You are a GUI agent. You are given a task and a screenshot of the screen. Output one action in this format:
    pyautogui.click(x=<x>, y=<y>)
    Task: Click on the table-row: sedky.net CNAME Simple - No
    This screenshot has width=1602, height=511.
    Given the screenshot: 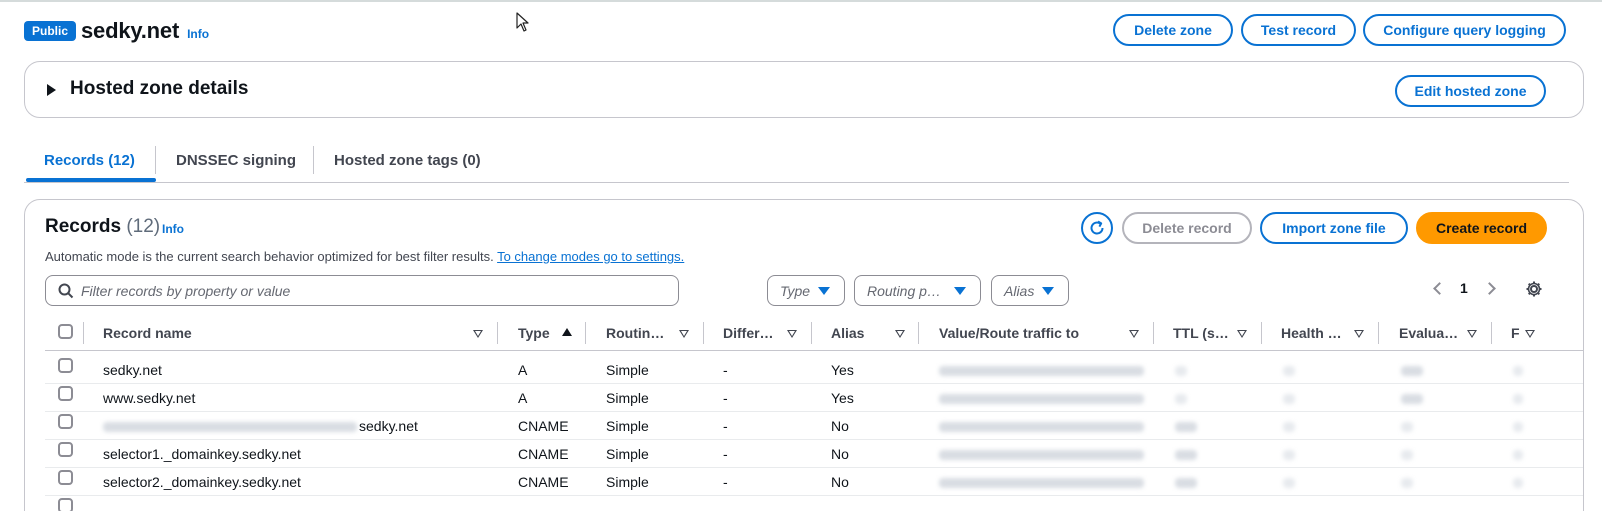 What is the action you would take?
    pyautogui.click(x=814, y=426)
    